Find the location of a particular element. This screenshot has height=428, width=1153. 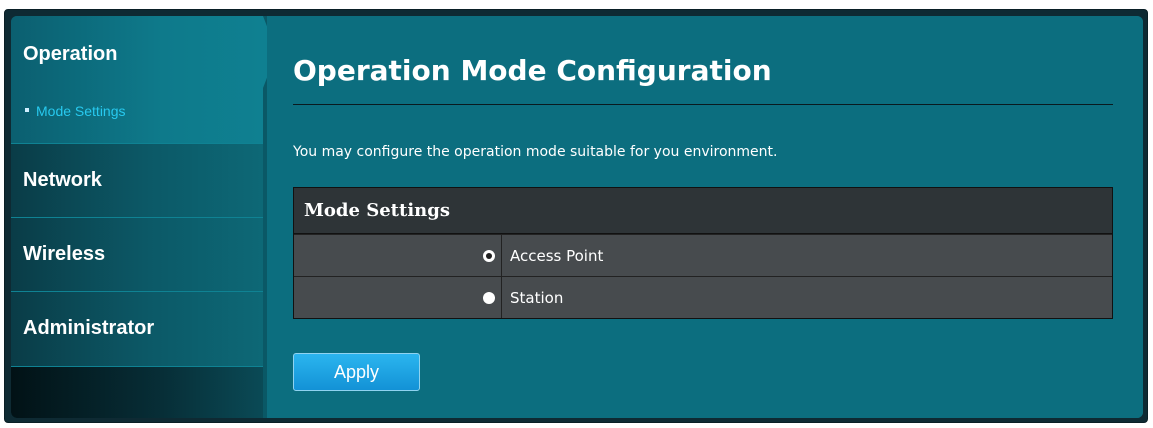

sidebar-item-label: Network is located at coordinates (62, 180).